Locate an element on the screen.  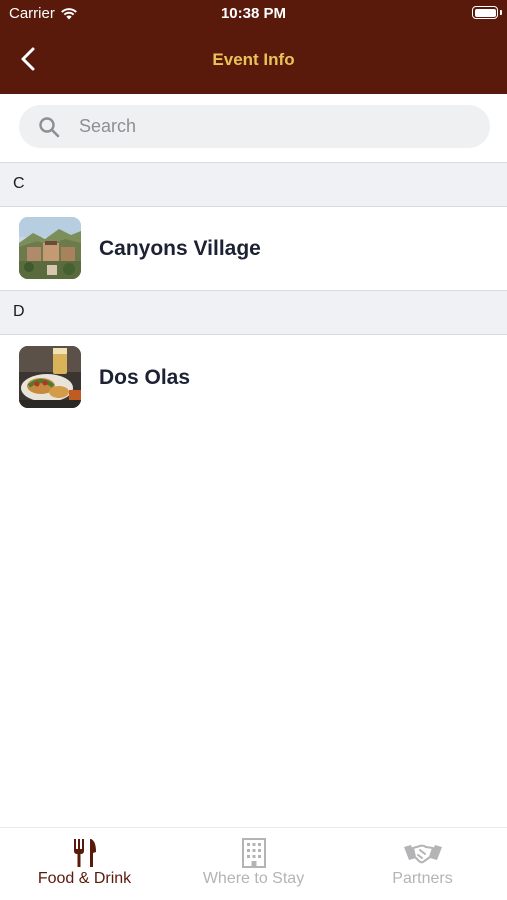
section-letter: C is located at coordinates (19, 183).